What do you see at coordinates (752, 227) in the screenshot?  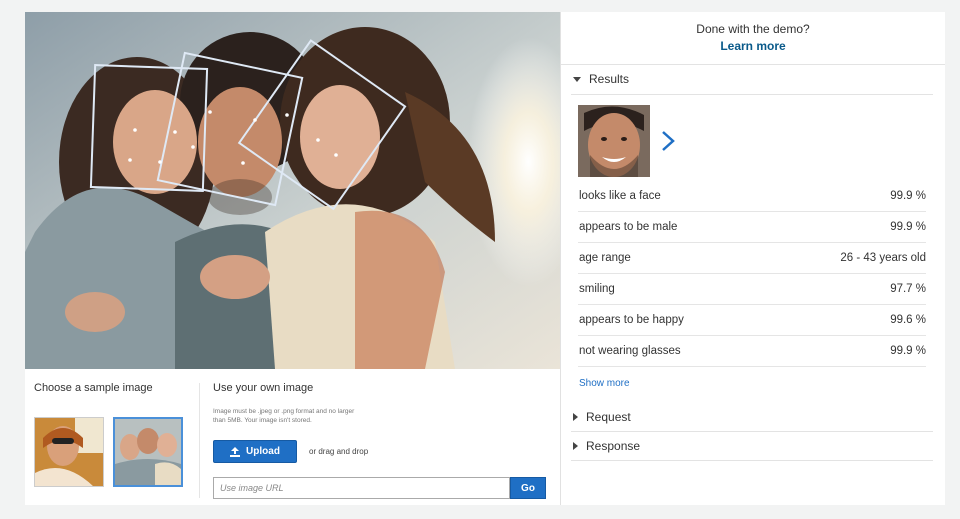 I see `result-row: appears to be male 99.9 %` at bounding box center [752, 227].